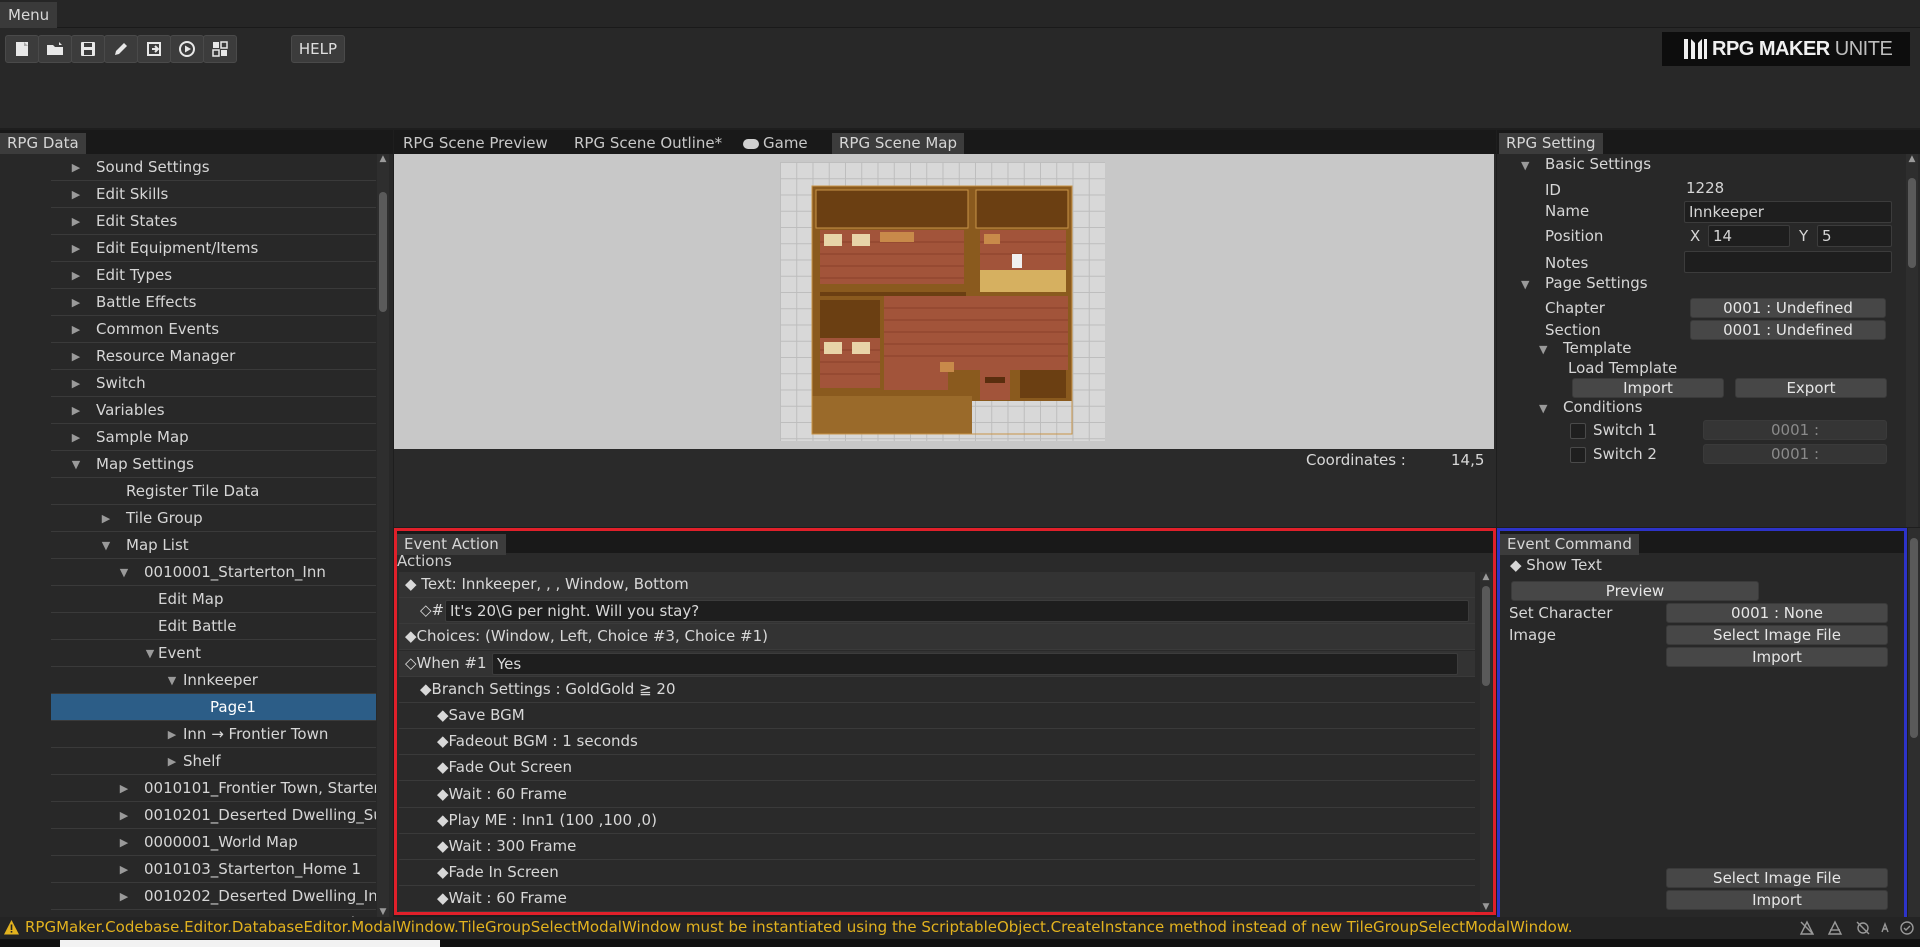  What do you see at coordinates (1887, 928) in the screenshot?
I see `log-filter-icon` at bounding box center [1887, 928].